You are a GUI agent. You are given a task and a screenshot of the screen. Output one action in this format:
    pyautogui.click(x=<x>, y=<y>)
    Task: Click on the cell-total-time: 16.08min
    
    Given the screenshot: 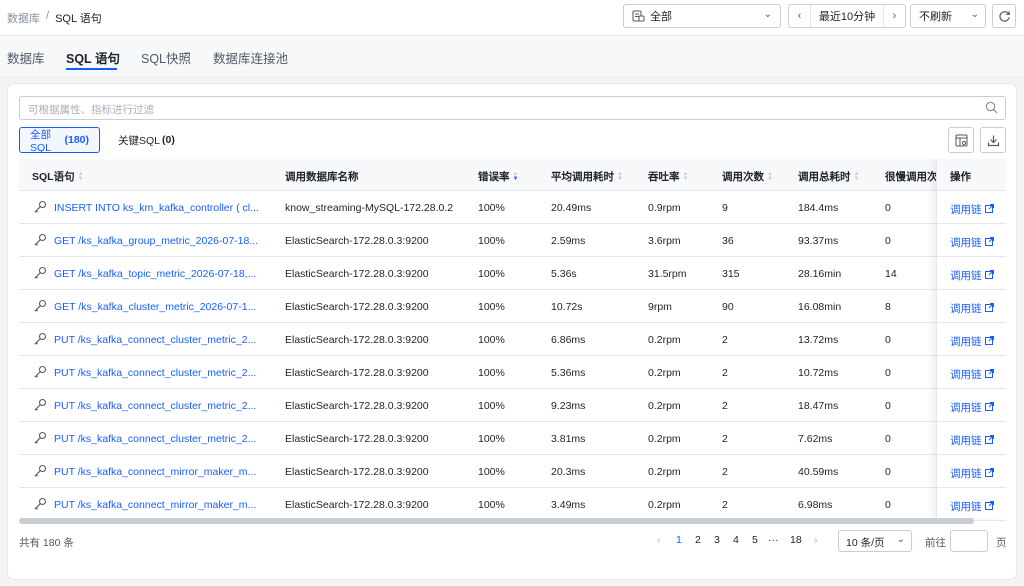 What is the action you would take?
    pyautogui.click(x=820, y=307)
    